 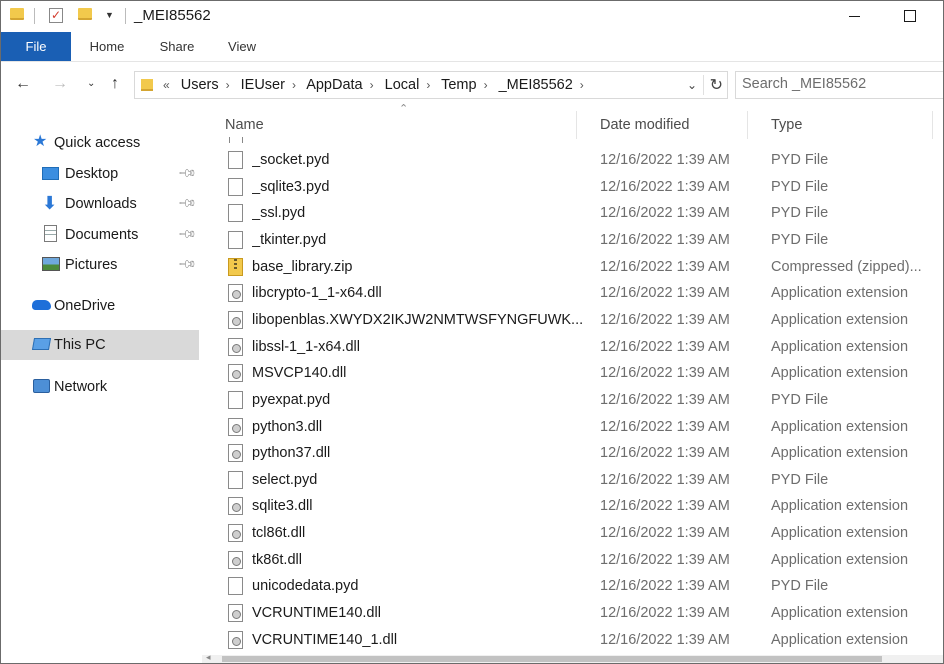 What do you see at coordinates (263, 85) in the screenshot?
I see `breadcrumb-ieuser: IEUser` at bounding box center [263, 85].